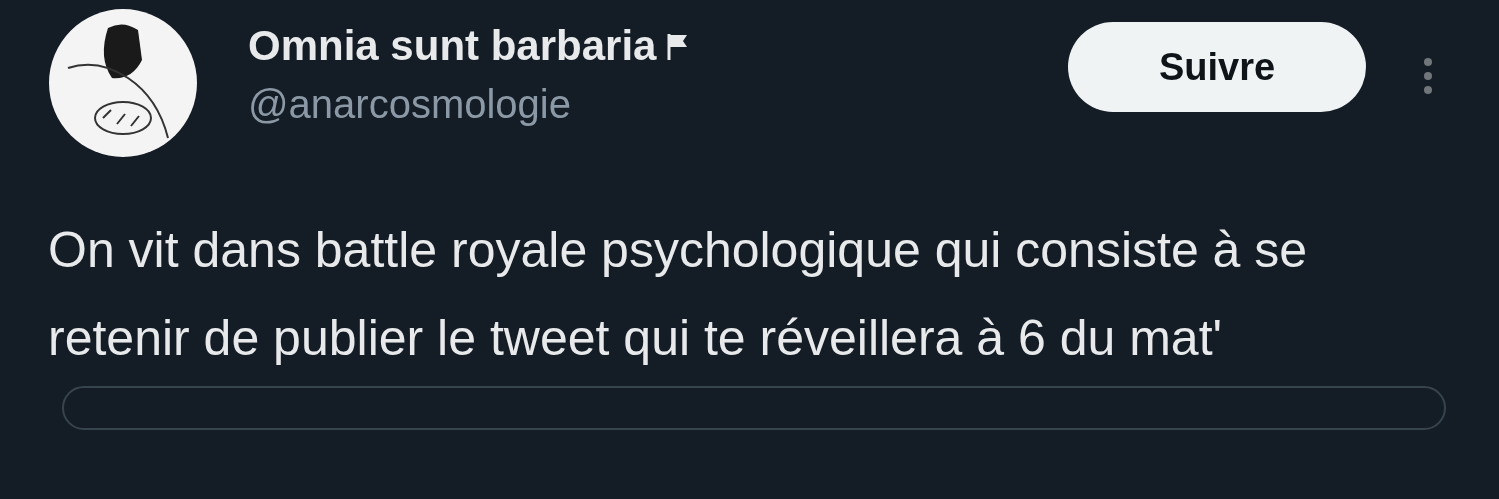 Image resolution: width=1499 pixels, height=499 pixels. I want to click on author-name: Omnia sunt barbaria, so click(452, 46).